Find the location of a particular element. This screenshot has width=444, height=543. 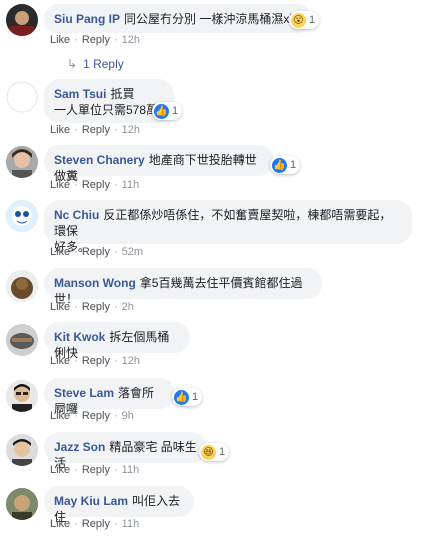

haha-face-icon: 😆 is located at coordinates (208, 452).